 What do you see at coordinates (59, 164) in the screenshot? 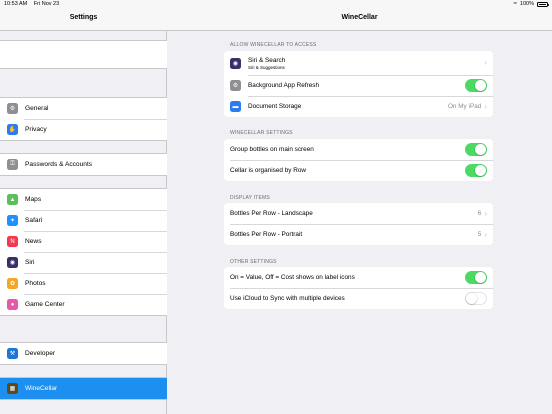
I see `sidebar-item-label: Passwords & Accounts` at bounding box center [59, 164].